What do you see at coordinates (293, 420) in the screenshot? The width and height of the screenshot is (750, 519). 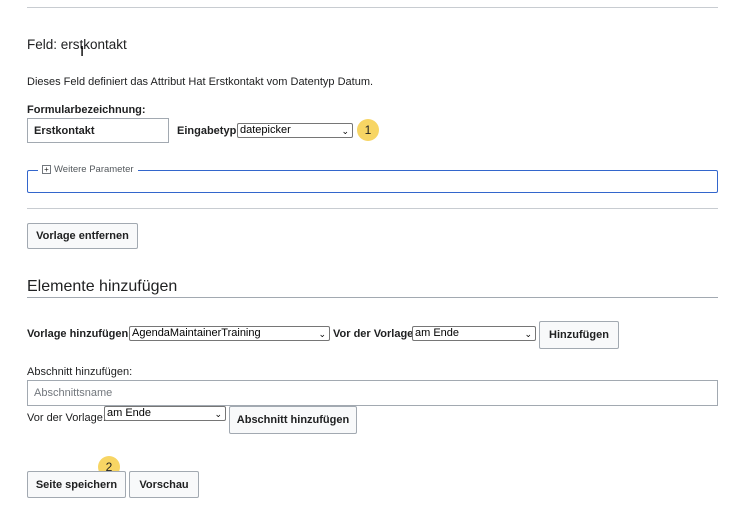 I see `add-section-button: Abschnitt hinzufügen` at bounding box center [293, 420].